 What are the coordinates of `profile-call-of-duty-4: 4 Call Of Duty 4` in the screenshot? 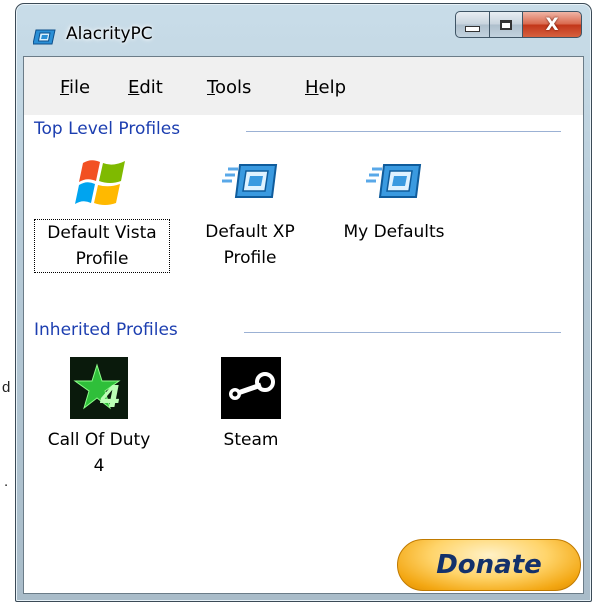 It's located at (99, 418).